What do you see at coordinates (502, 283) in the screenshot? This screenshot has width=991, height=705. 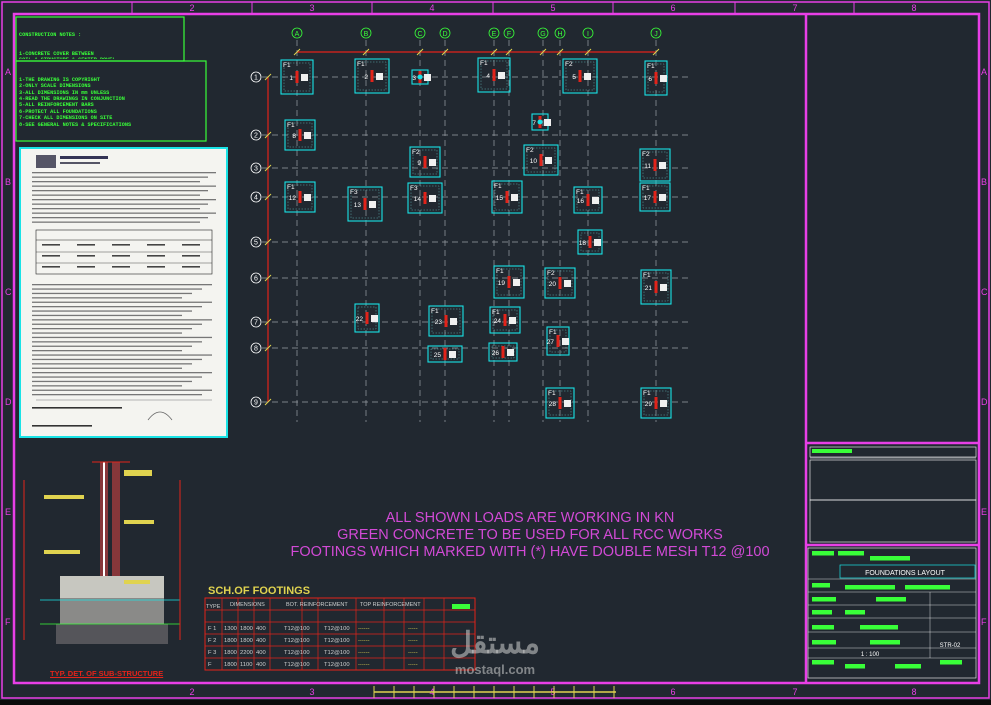 I see `footing-number: 19` at bounding box center [502, 283].